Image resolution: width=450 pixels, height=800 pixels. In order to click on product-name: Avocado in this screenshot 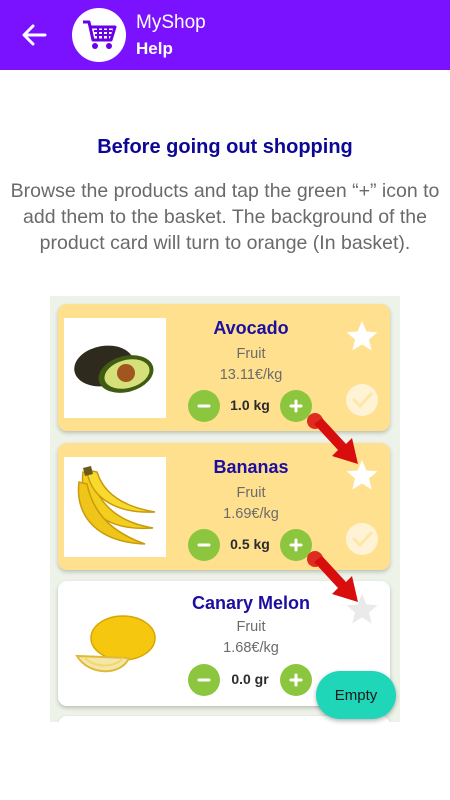, I will do `click(251, 328)`.